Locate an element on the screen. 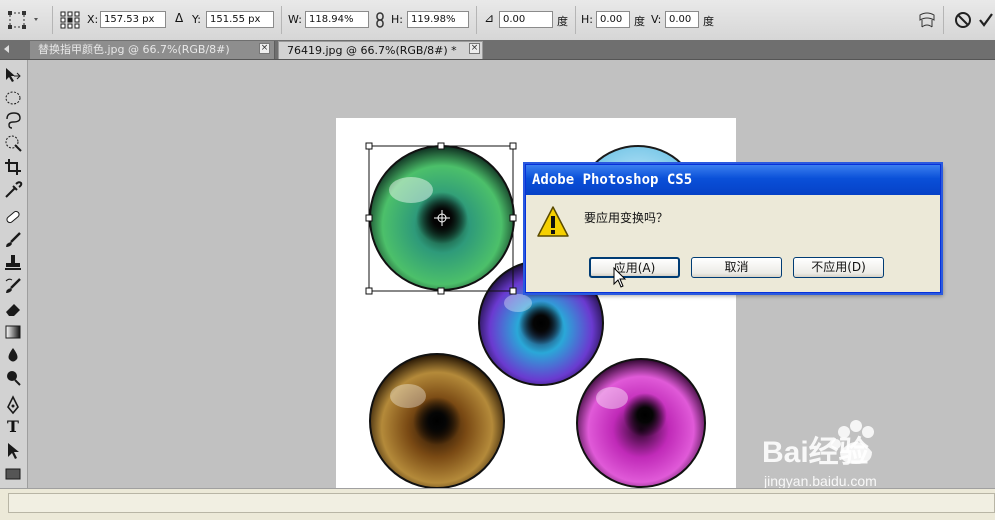 This screenshot has height=520, width=995. rotate-angle-icon: ⊿ is located at coordinates (489, 18).